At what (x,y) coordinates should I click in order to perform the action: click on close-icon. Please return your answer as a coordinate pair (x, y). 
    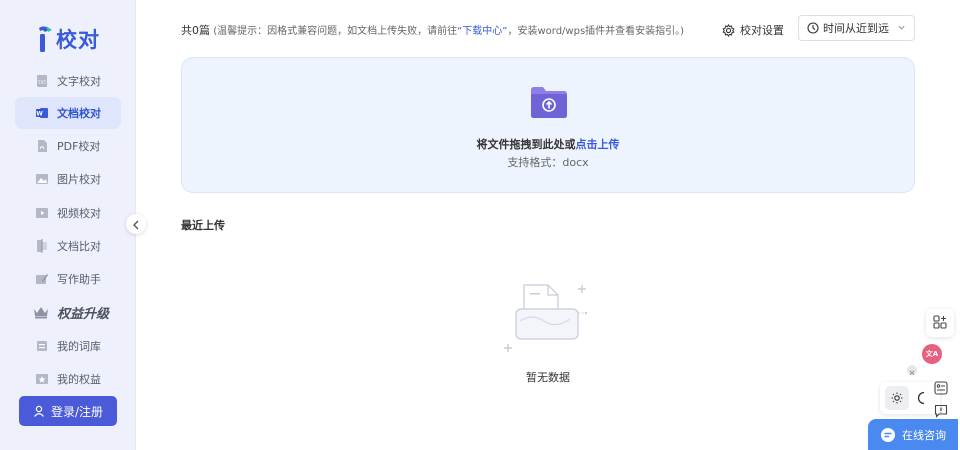
    Looking at the image, I should click on (912, 370).